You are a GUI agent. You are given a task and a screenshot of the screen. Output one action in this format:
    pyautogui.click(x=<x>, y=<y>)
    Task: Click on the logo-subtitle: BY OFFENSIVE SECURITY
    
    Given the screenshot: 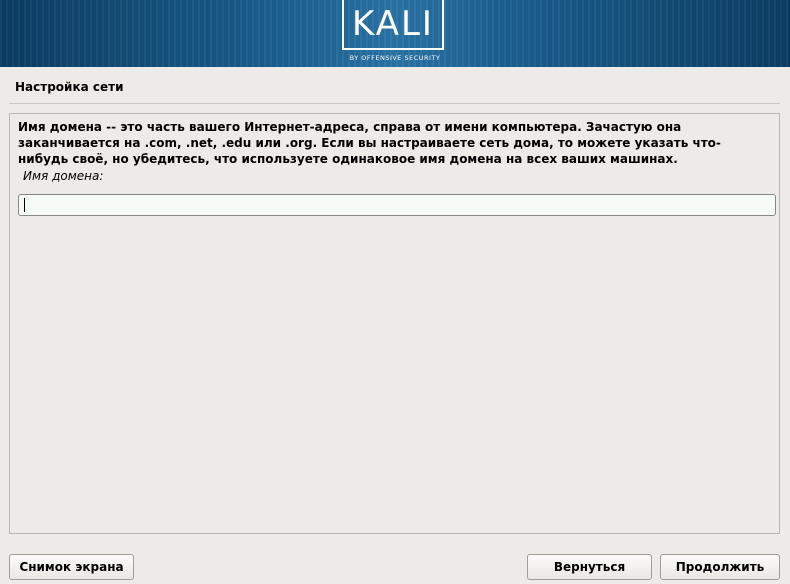 What is the action you would take?
    pyautogui.click(x=395, y=58)
    